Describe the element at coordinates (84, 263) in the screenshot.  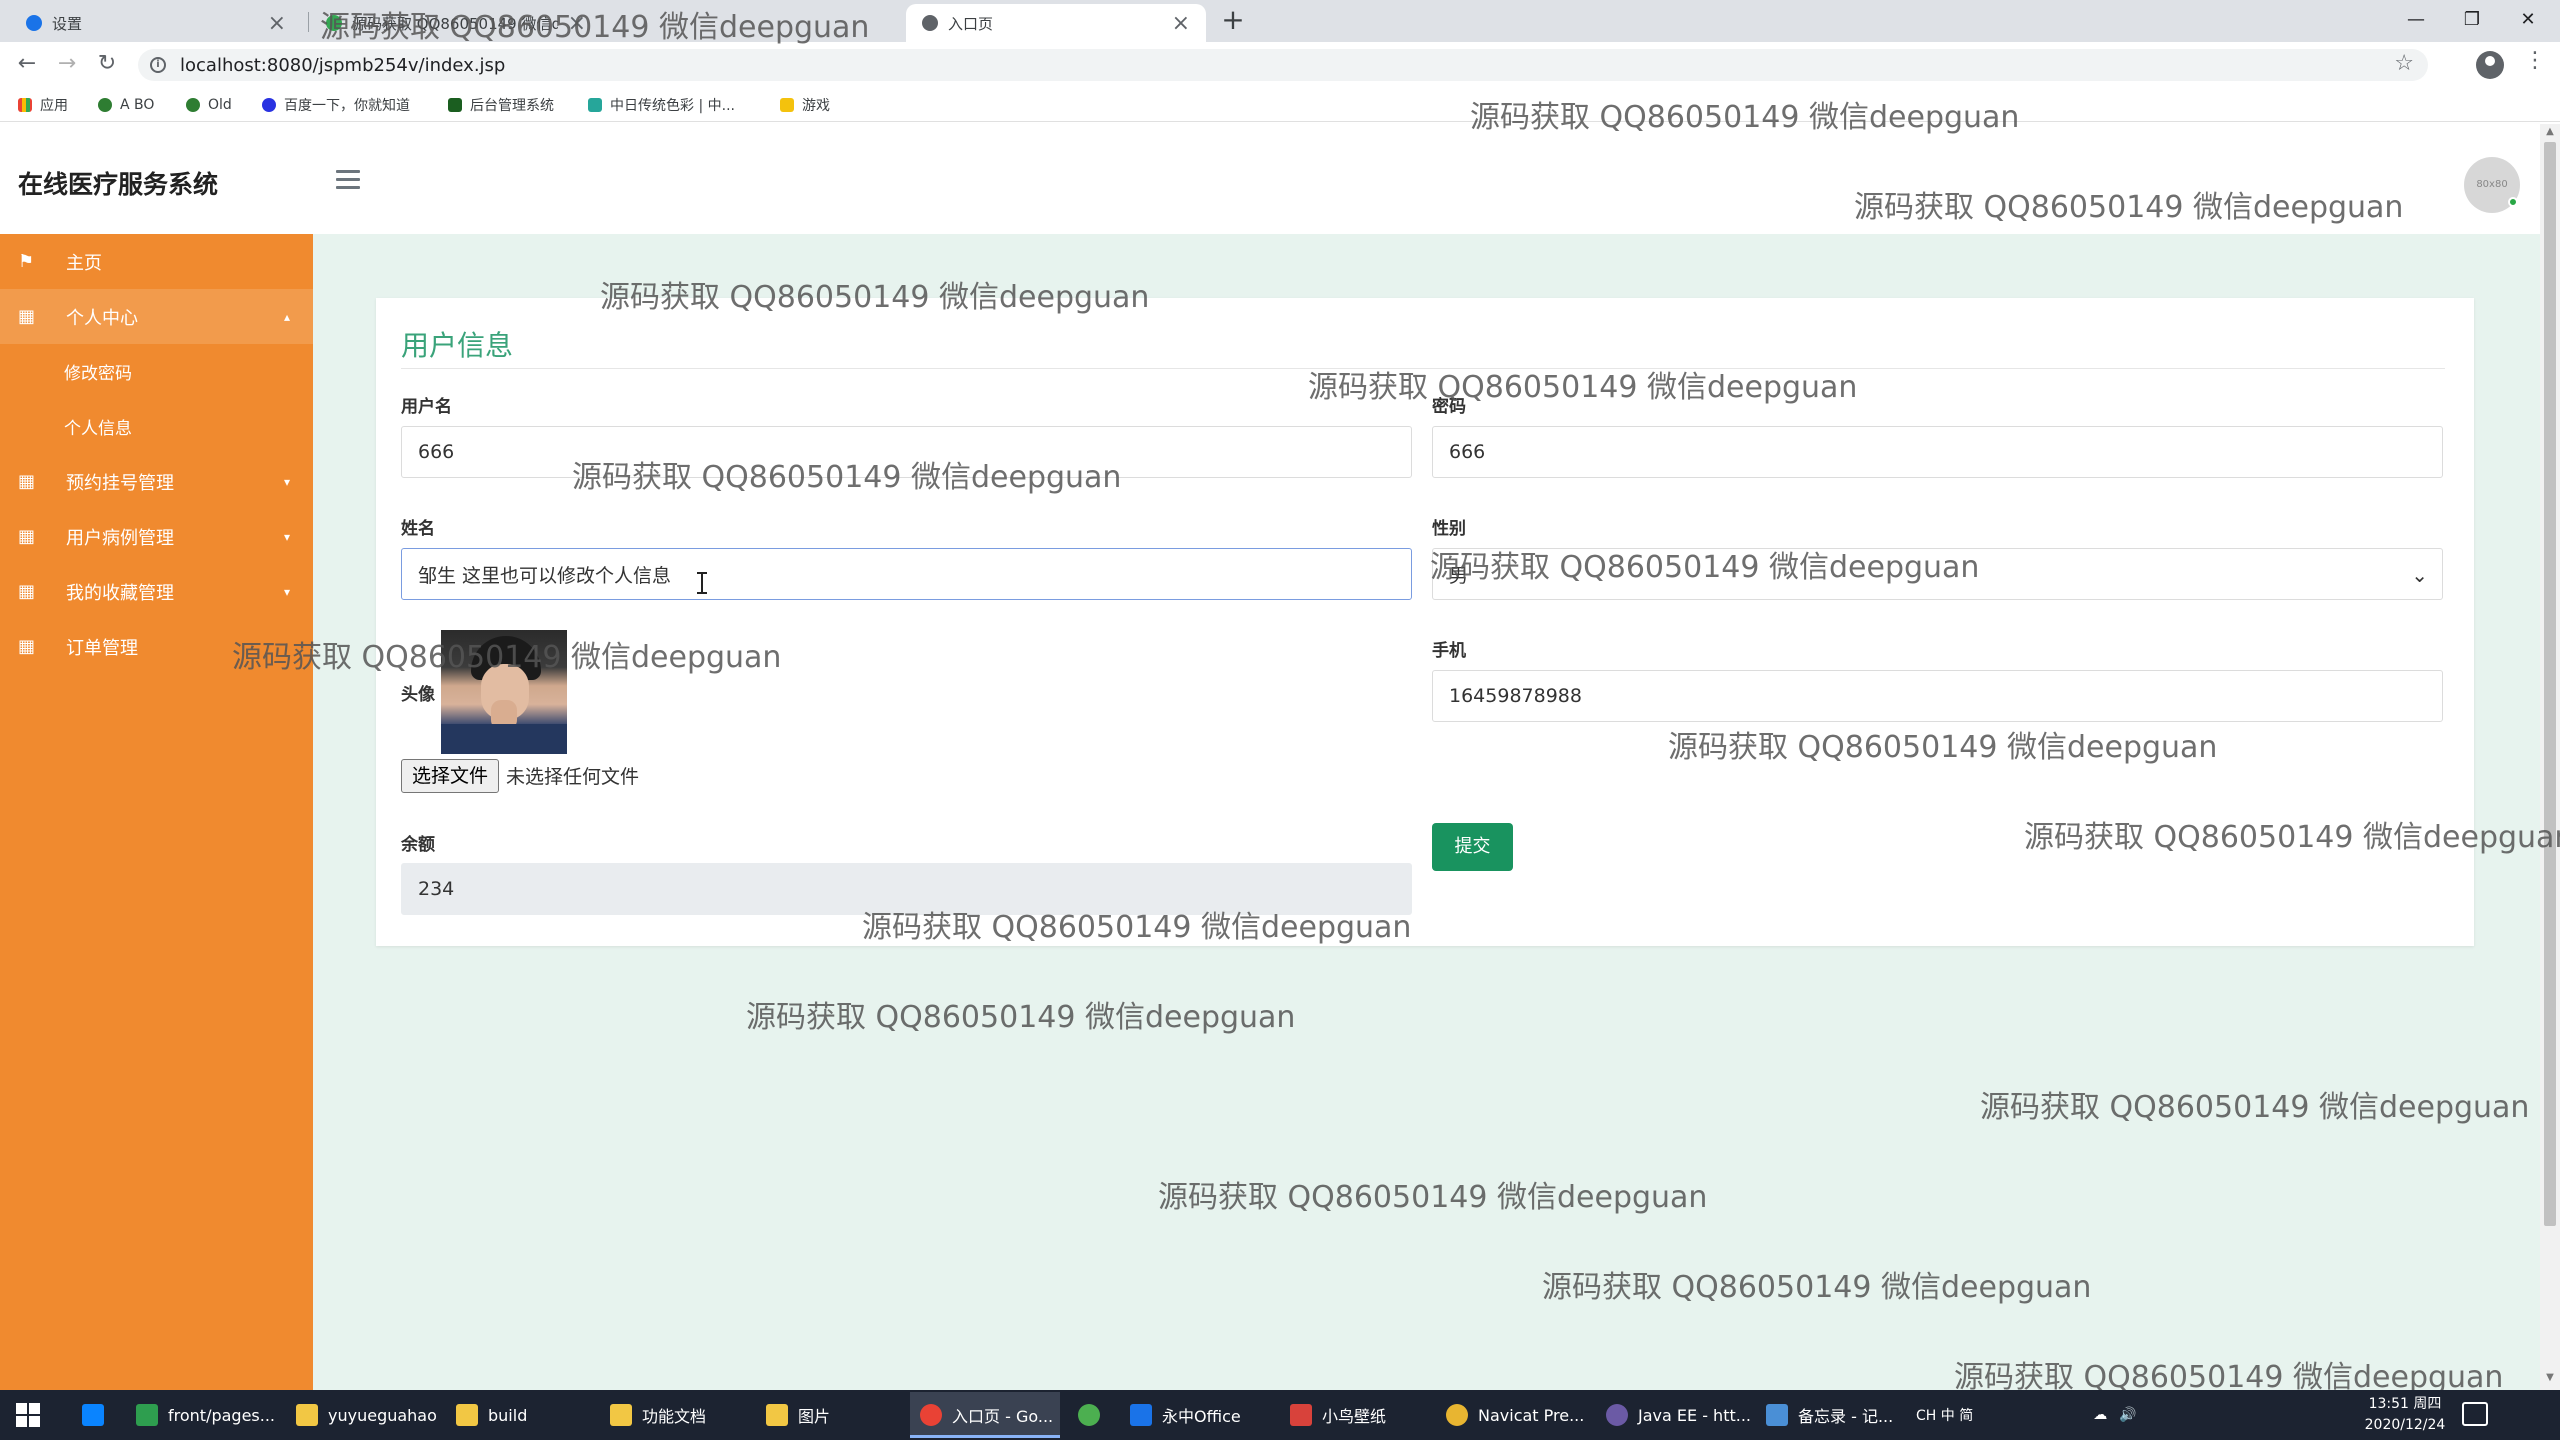
I see `sidebar-item-label: 主页` at that location.